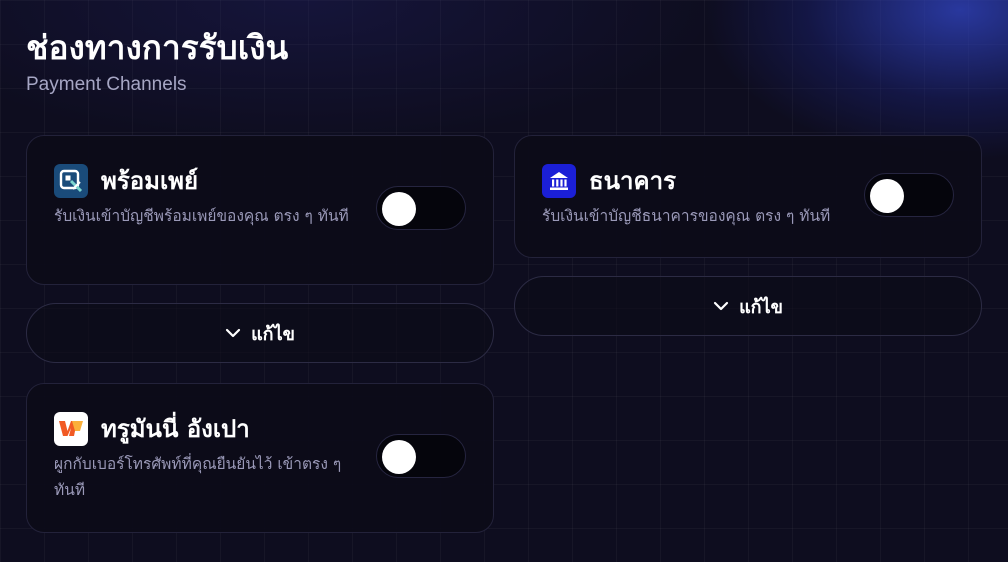 The width and height of the screenshot is (1008, 562). Describe the element at coordinates (632, 181) in the screenshot. I see `bank-title: ธนาคาร` at that location.